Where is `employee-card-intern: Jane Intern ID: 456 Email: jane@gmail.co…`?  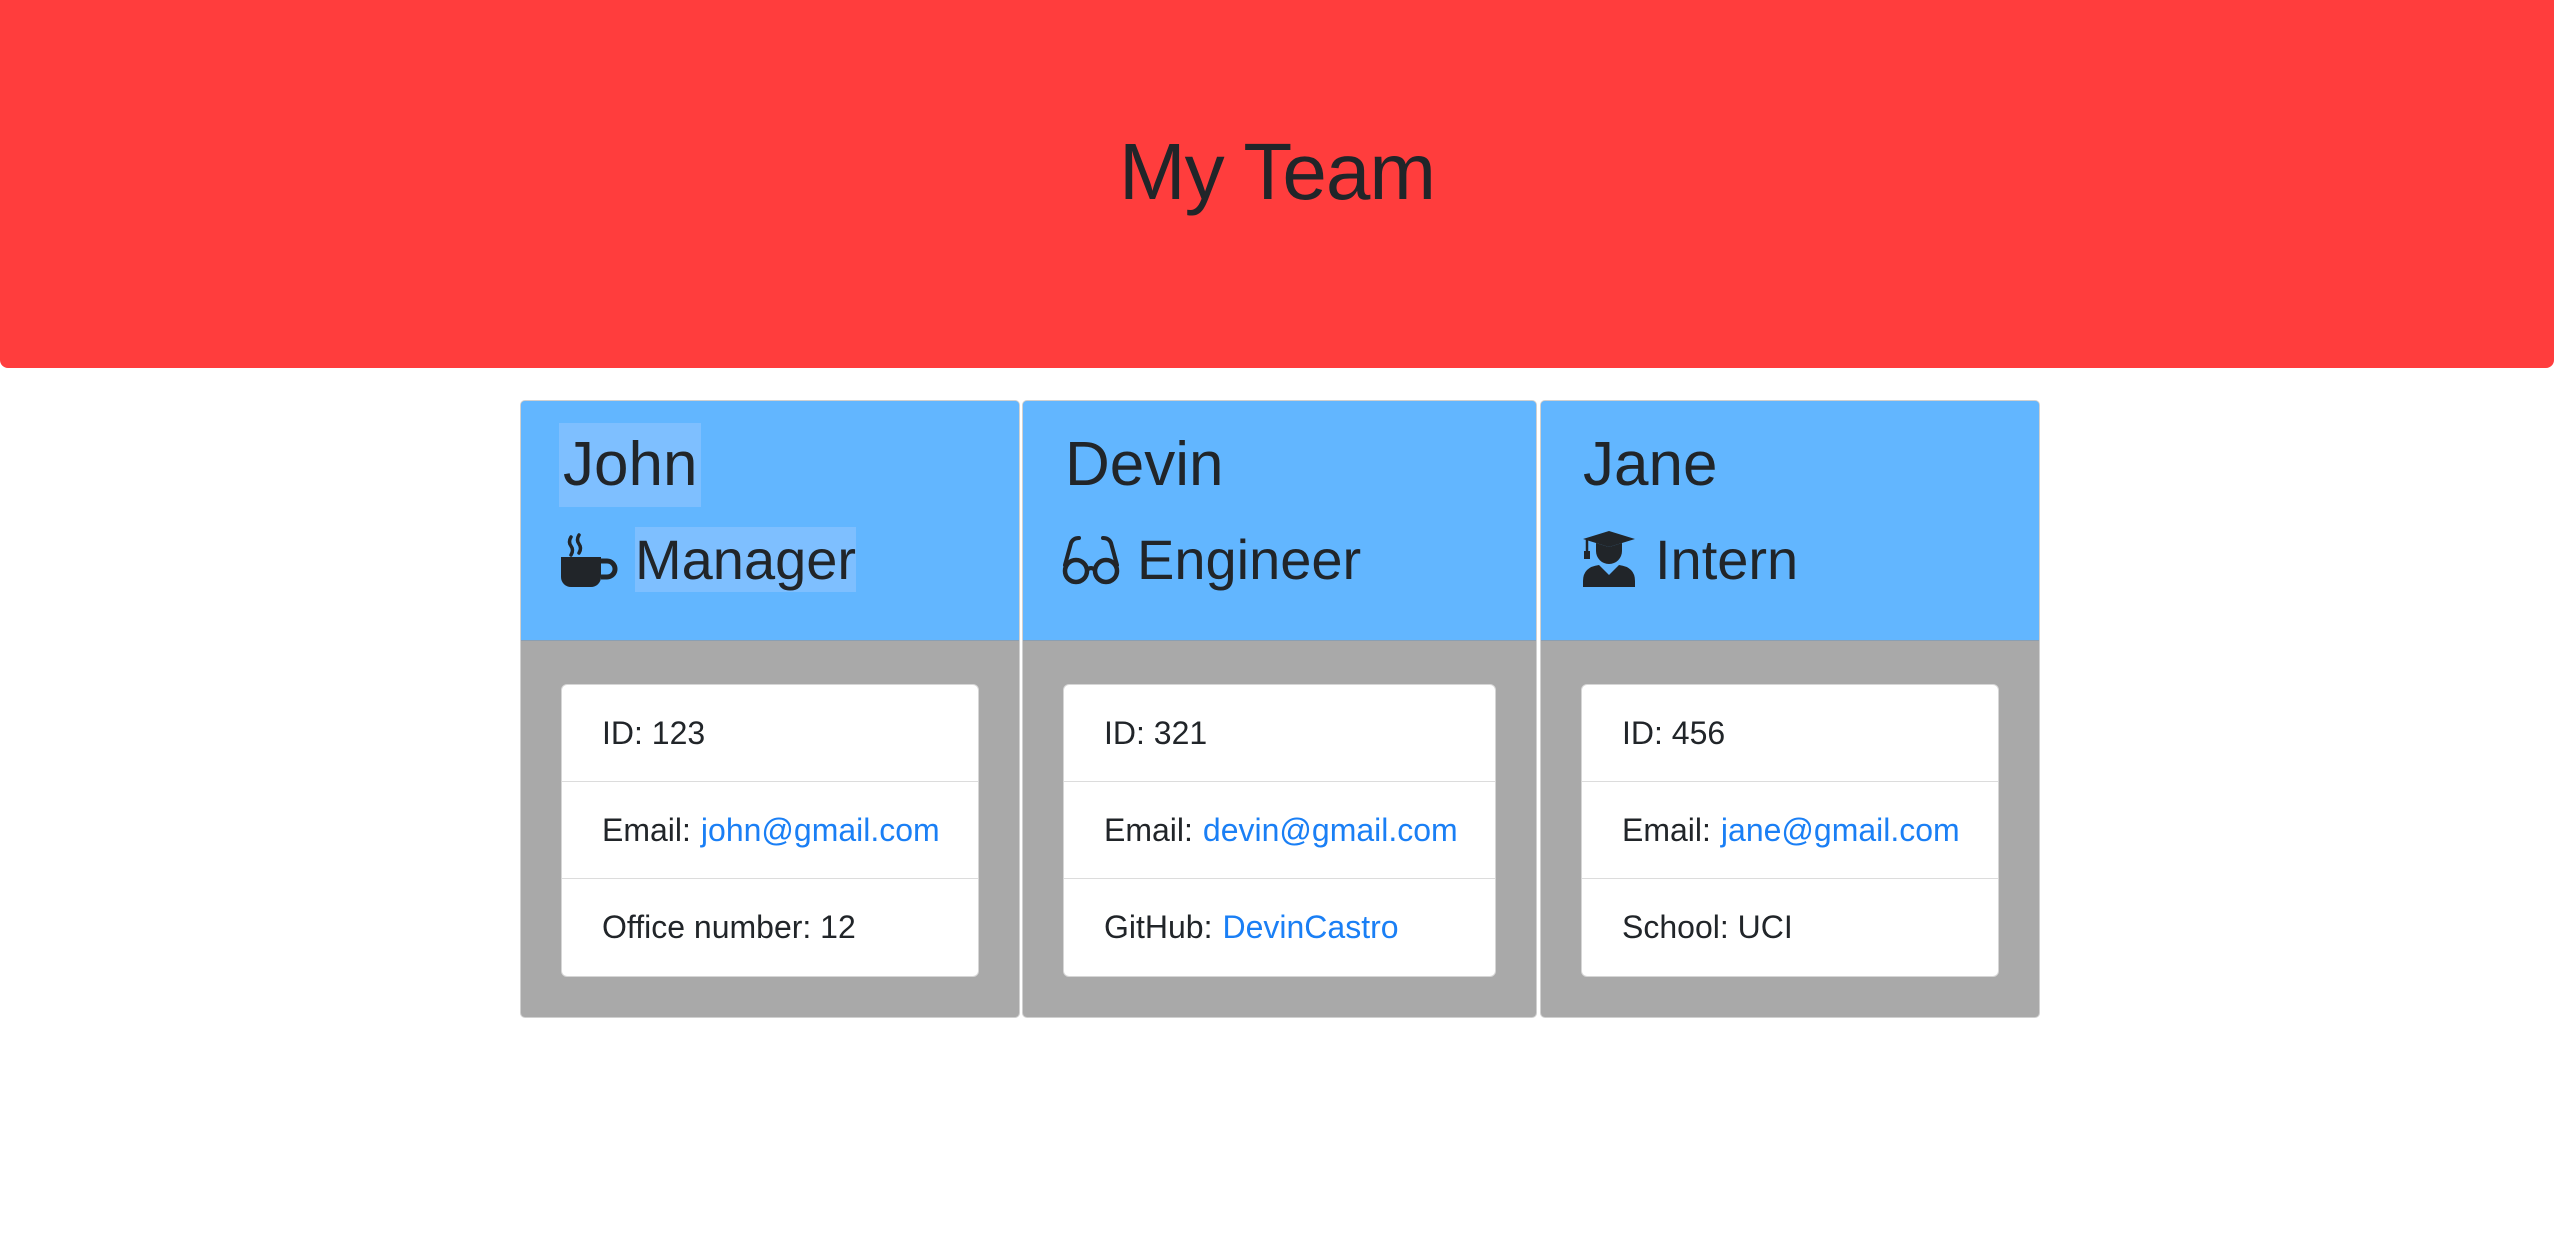
employee-card-intern: Jane Intern ID: 456 Email: jane@gmail.co… is located at coordinates (1790, 709).